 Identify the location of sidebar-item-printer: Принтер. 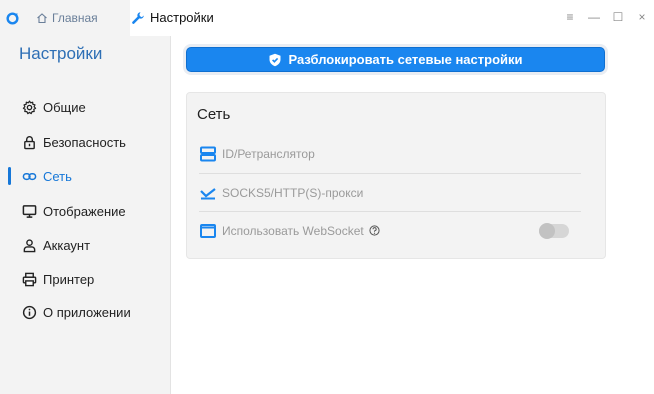
(85, 279).